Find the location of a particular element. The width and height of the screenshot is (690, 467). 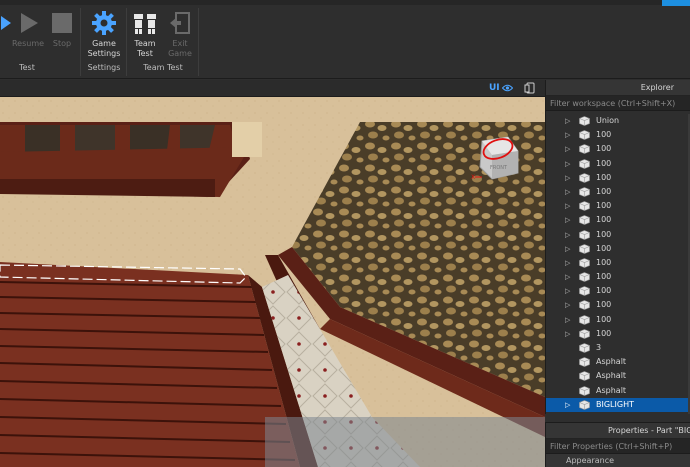

viewport-toolbar: UI is located at coordinates (272, 88).